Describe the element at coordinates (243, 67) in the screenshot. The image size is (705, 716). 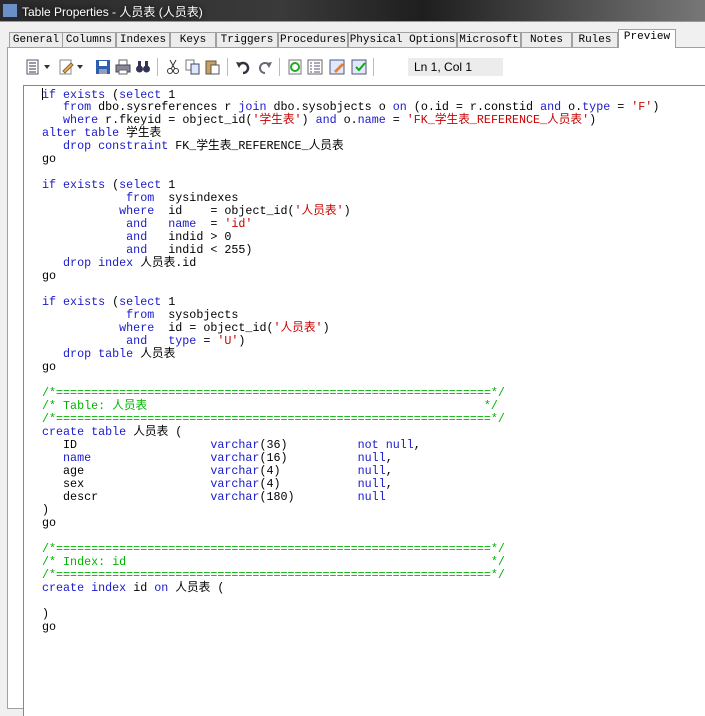
I see `undo-icon` at that location.